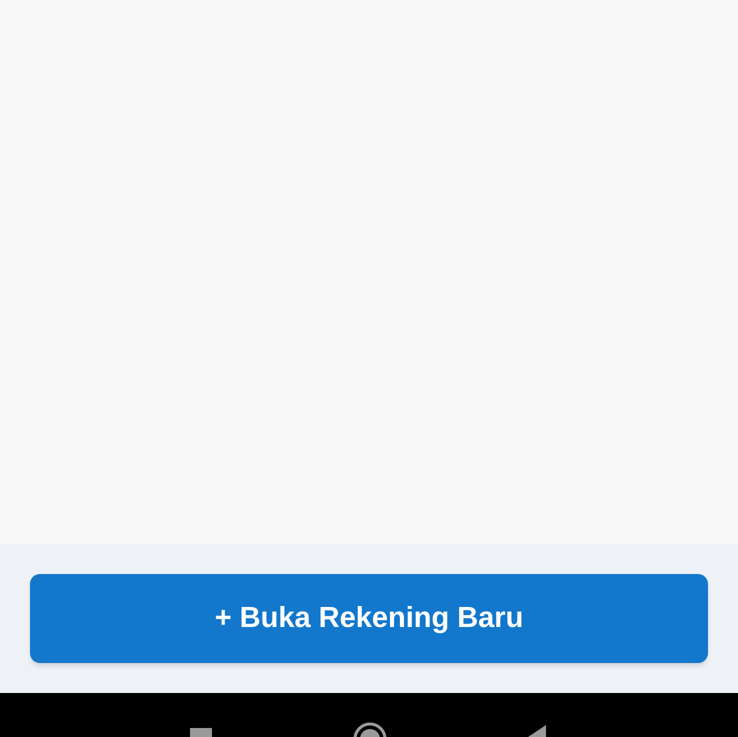 This screenshot has width=738, height=737. I want to click on home-icon, so click(370, 729).